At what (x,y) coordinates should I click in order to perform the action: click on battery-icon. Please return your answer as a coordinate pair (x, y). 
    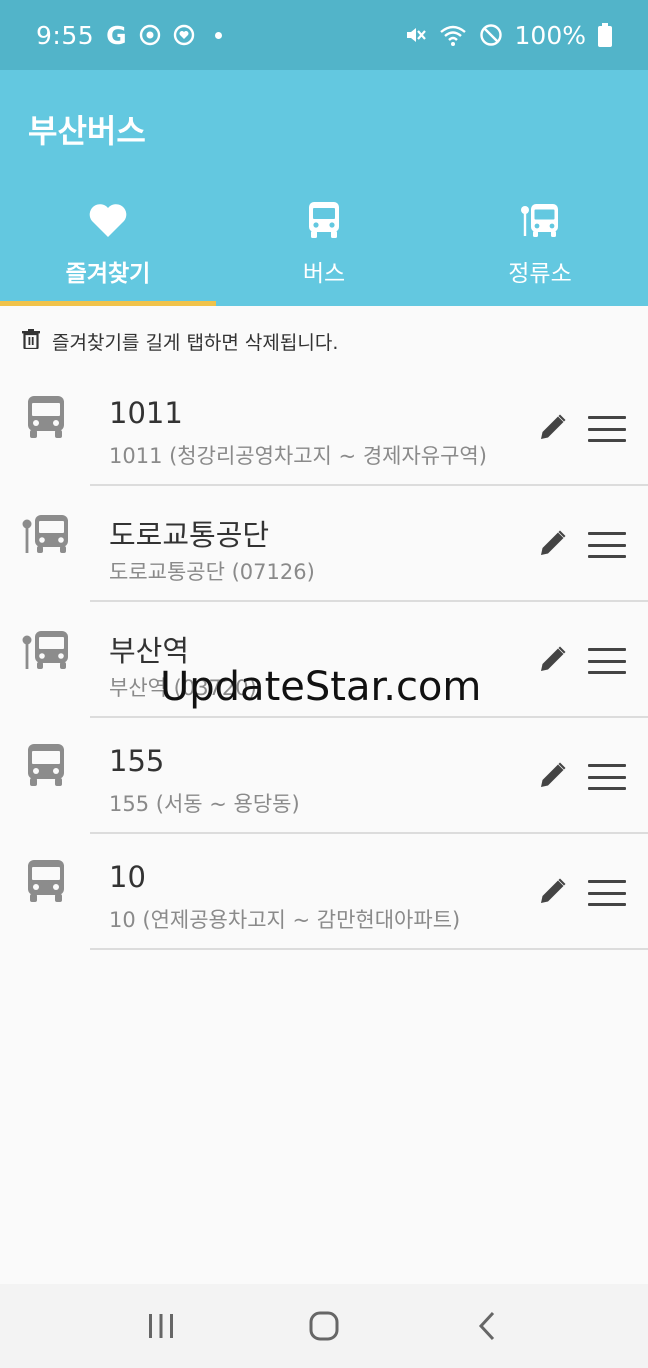
    Looking at the image, I should click on (605, 35).